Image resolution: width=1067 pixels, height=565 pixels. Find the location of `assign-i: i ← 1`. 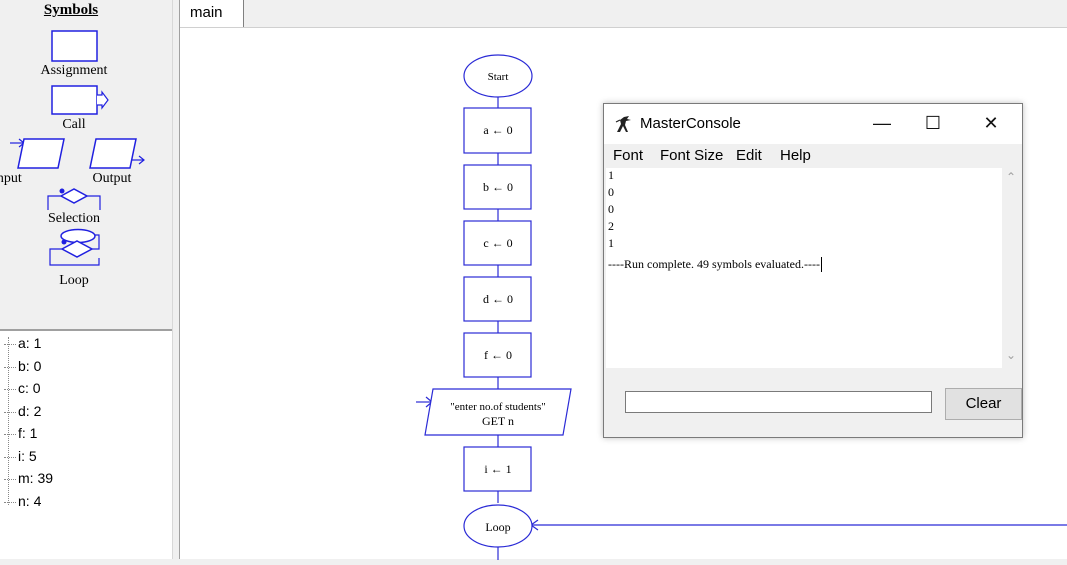

assign-i: i ← 1 is located at coordinates (497, 469).